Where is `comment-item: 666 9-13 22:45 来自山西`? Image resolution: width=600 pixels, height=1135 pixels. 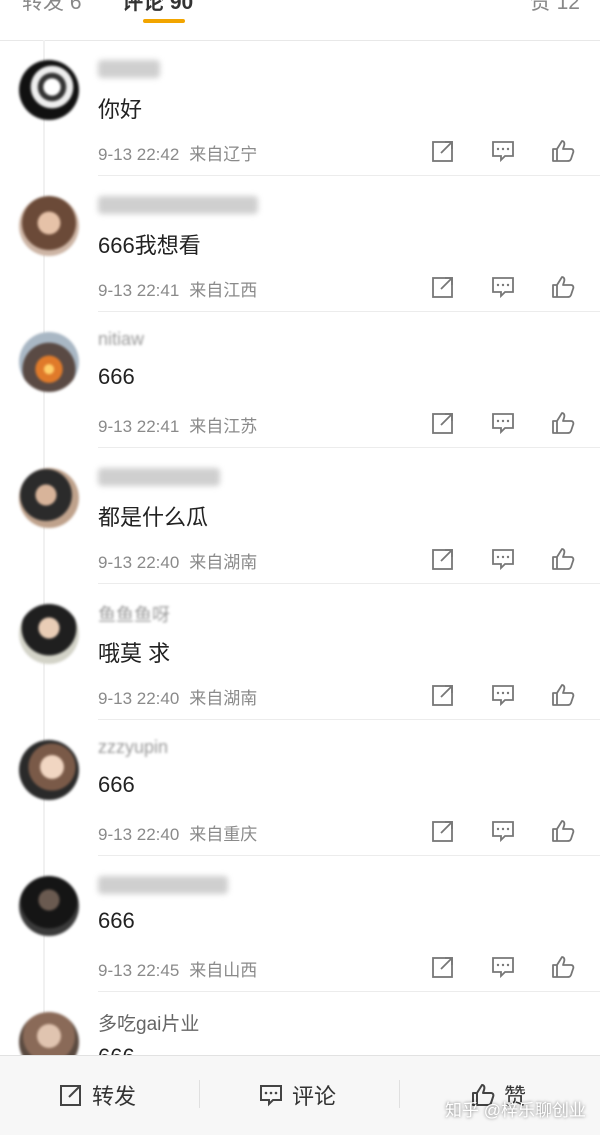 comment-item: 666 9-13 22:45 来自山西 is located at coordinates (300, 924).